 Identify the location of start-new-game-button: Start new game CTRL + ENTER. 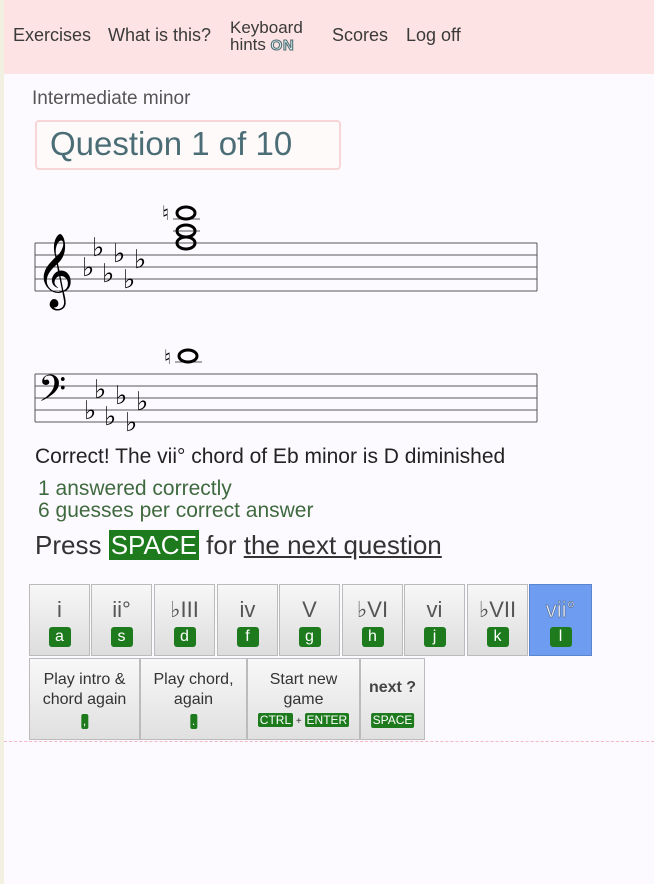
(303, 699).